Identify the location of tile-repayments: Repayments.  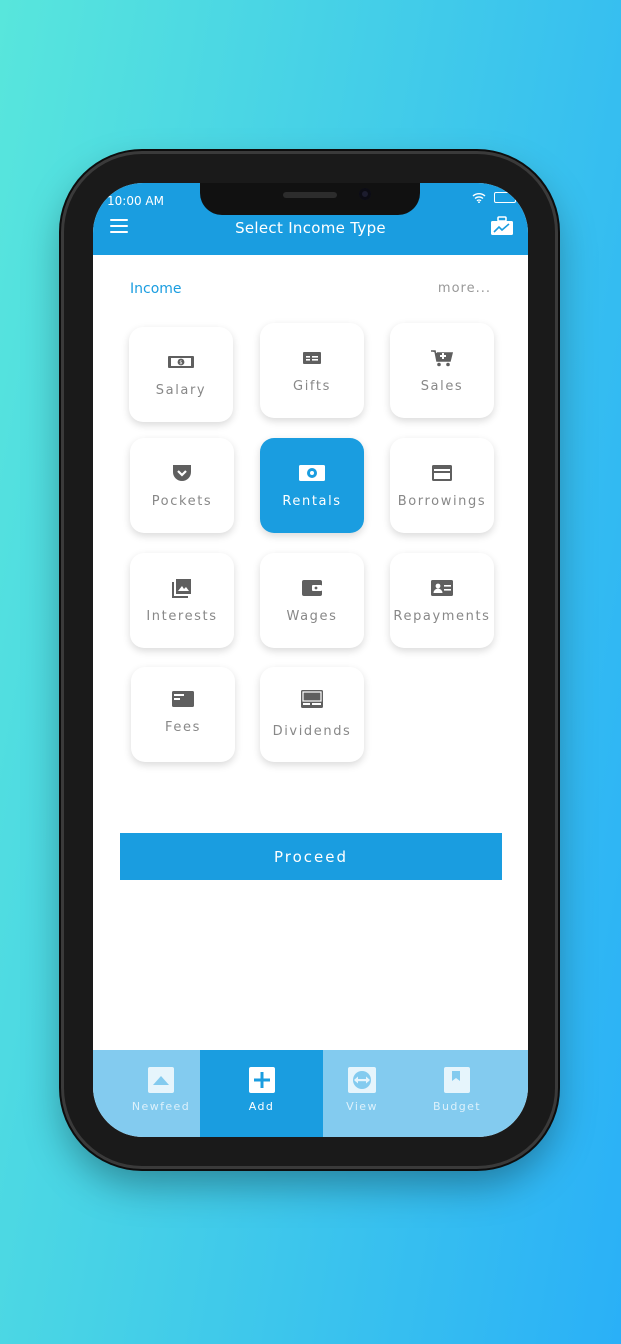
(442, 600).